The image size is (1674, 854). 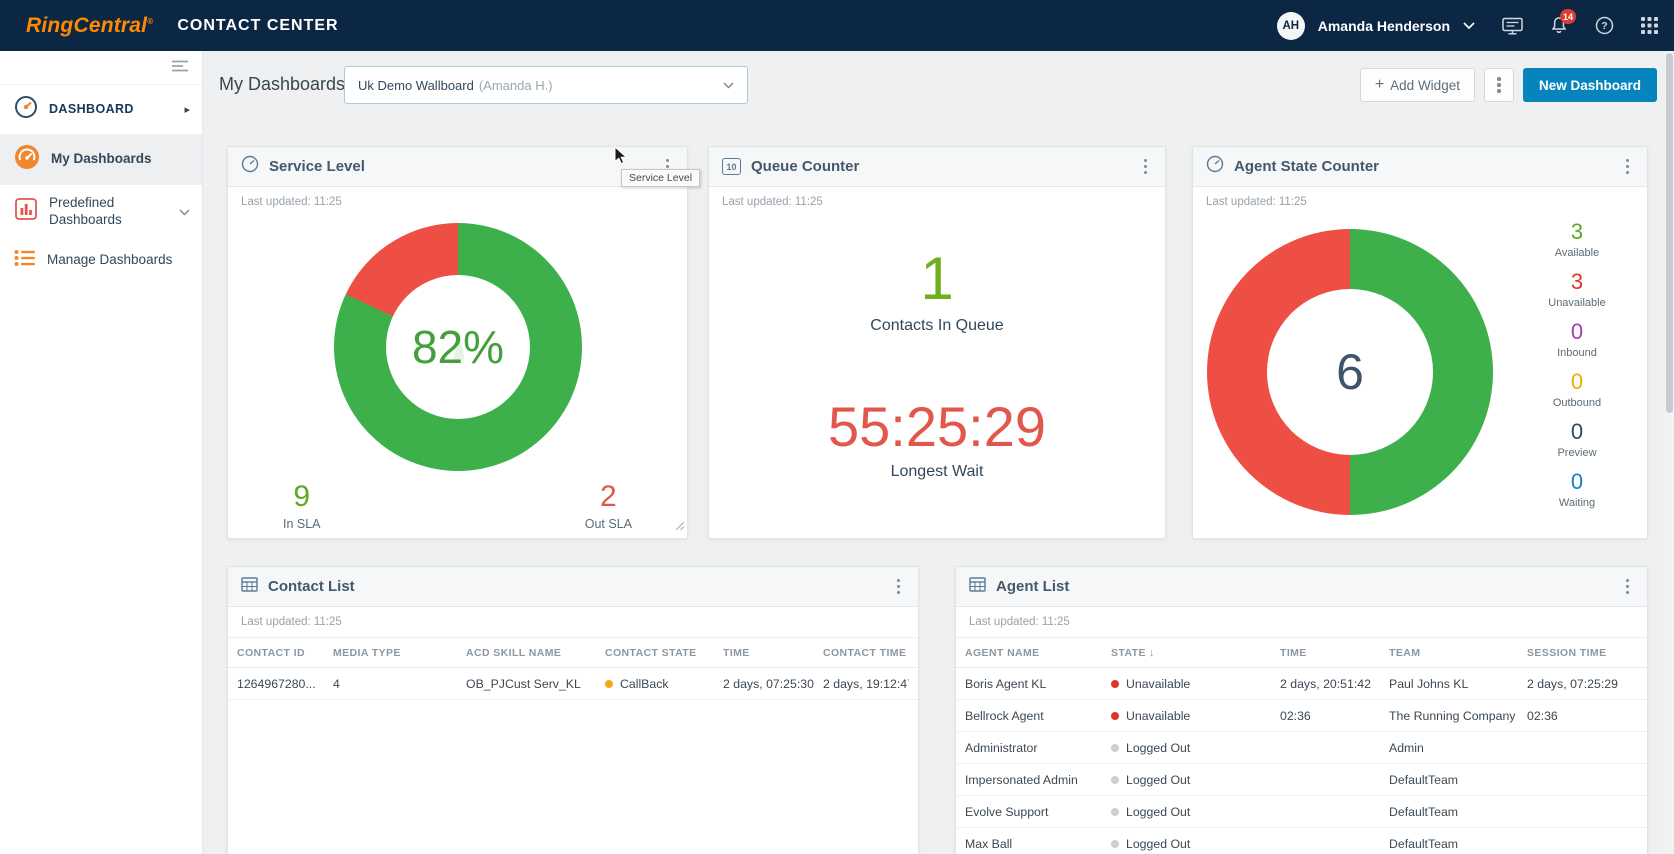 I want to click on agent-row: Administrator Logged Out Admin, so click(x=1301, y=748).